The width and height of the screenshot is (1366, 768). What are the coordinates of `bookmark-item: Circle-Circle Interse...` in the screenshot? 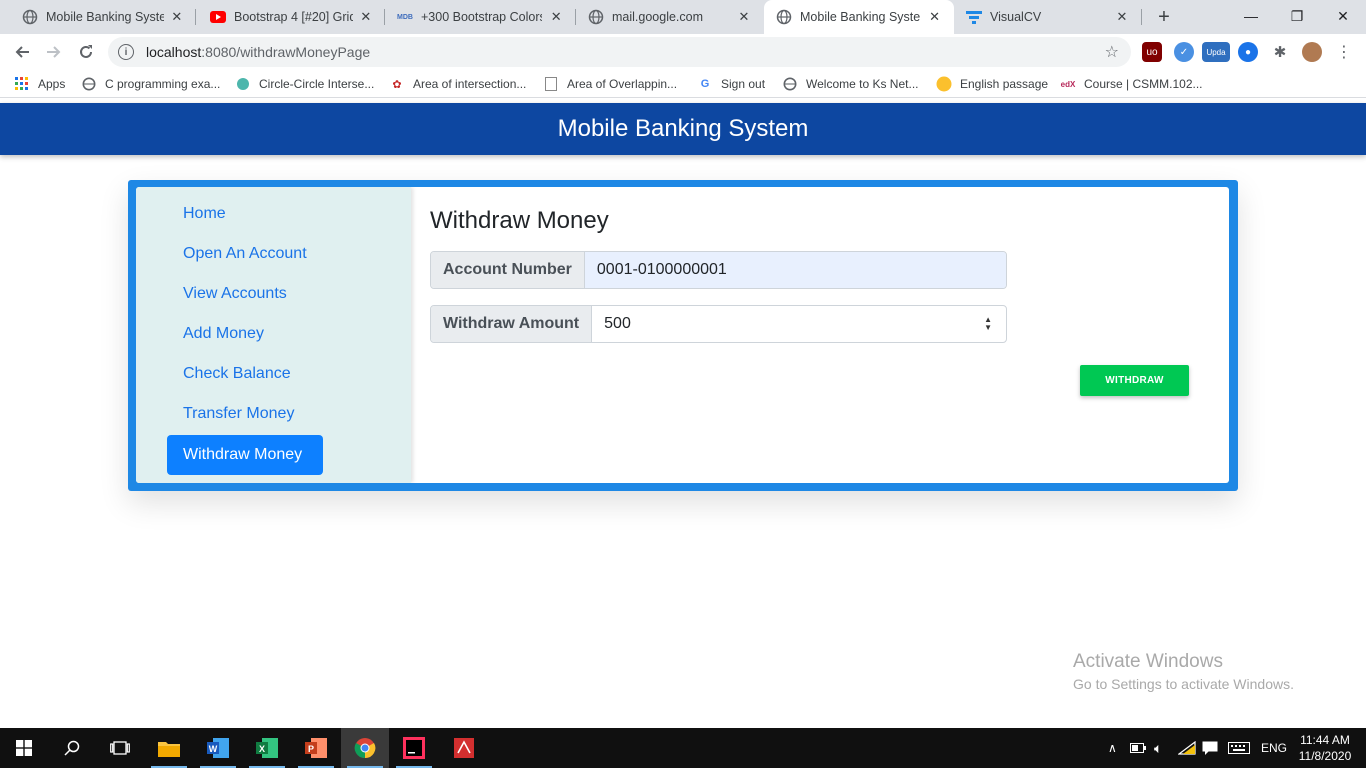 It's located at (304, 84).